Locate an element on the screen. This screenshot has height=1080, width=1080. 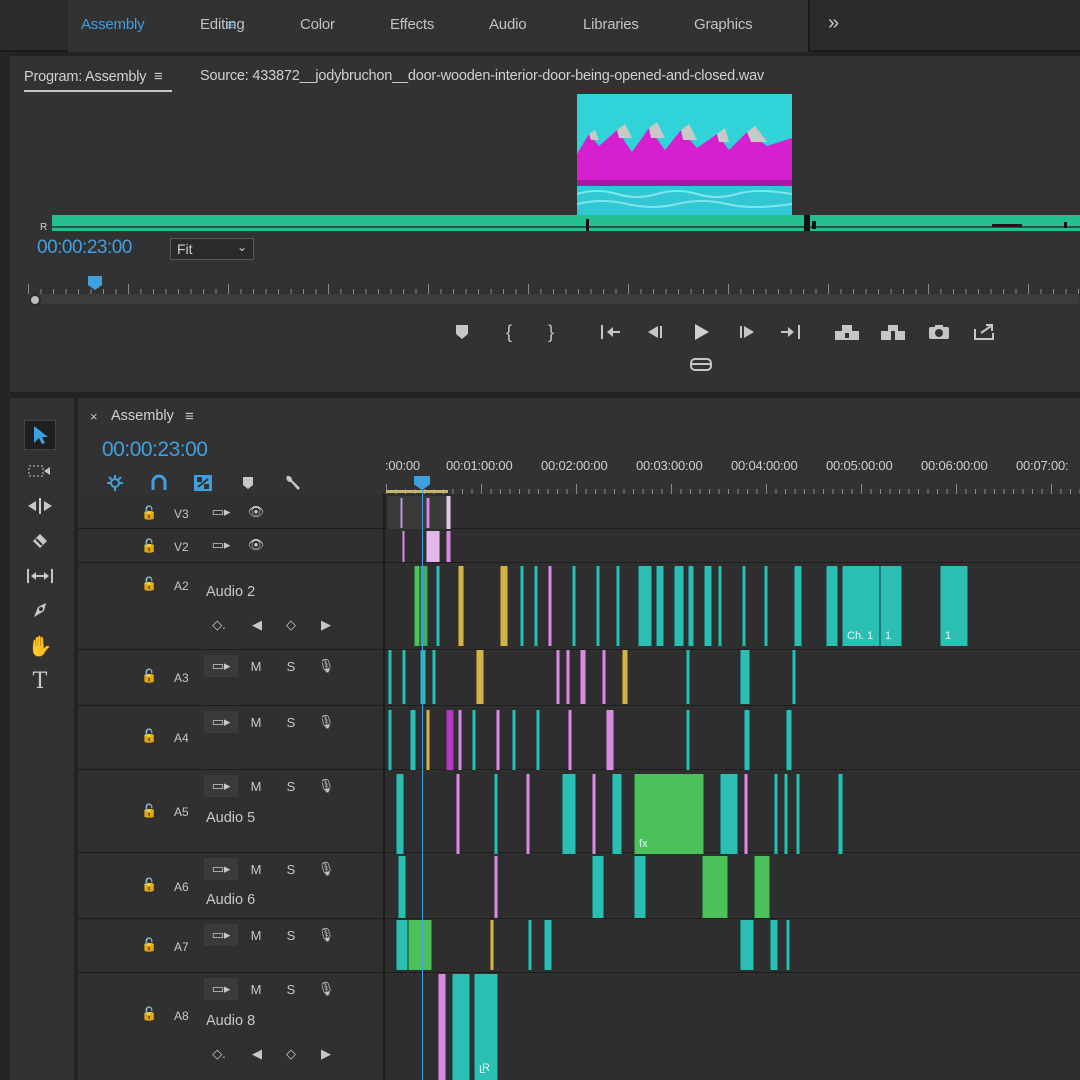
workspace-tab-audio: Audio is located at coordinates (508, 24).